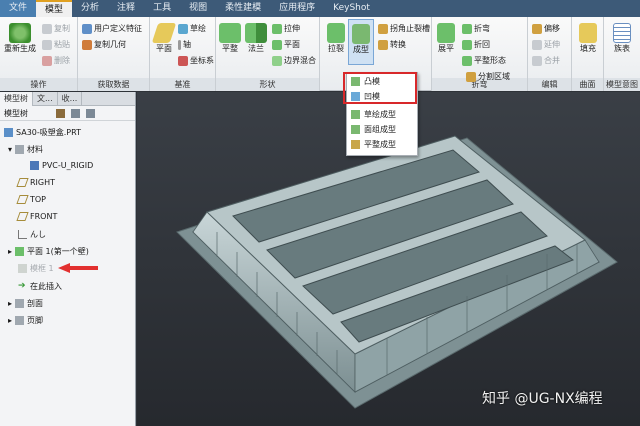 The height and width of the screenshot is (426, 640). I want to click on tree-item-plane-wall: ▸ 平面 1(第一个壁), so click(48, 251).